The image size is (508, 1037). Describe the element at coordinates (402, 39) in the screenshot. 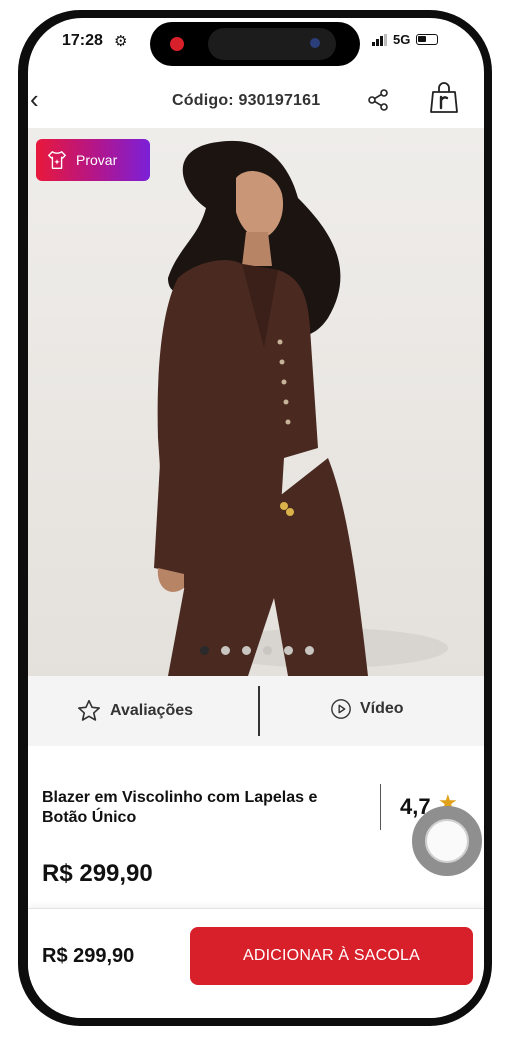

I see `network-label: 5G` at that location.